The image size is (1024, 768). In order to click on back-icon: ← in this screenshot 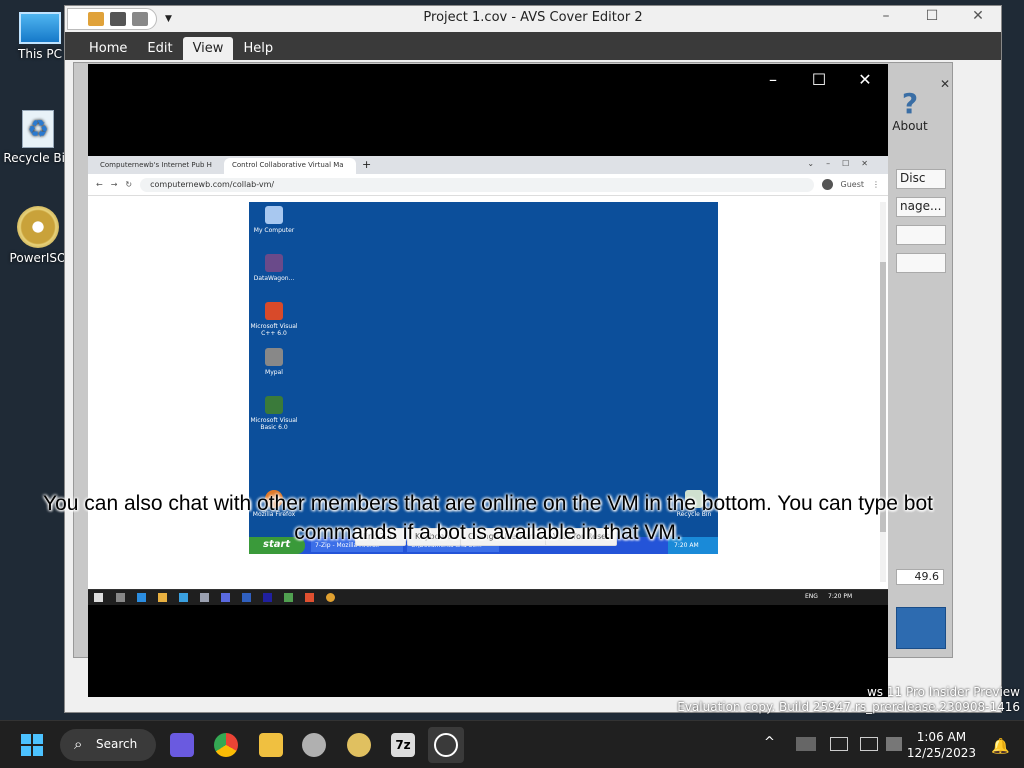, I will do `click(99, 184)`.